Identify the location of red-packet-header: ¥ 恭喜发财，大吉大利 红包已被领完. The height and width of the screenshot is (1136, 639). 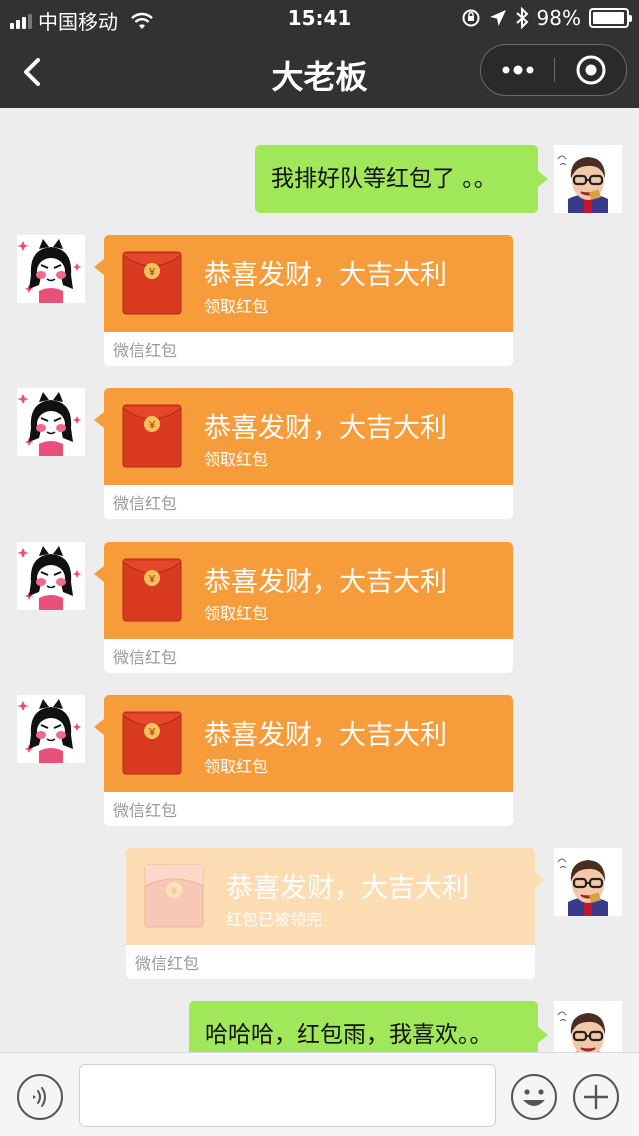
(330, 896).